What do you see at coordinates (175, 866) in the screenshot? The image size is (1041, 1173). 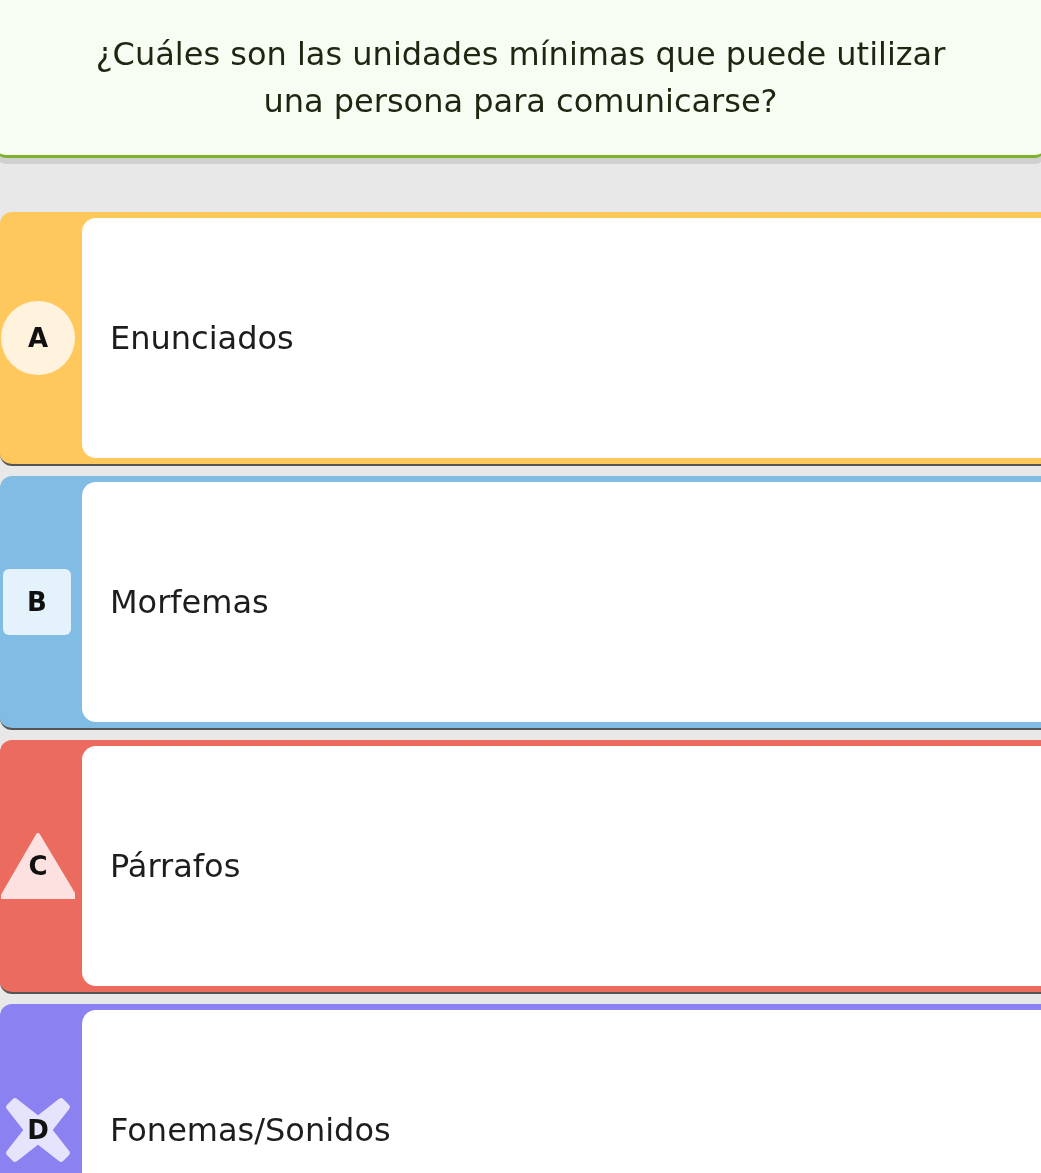 I see `option-text: Párrafos` at bounding box center [175, 866].